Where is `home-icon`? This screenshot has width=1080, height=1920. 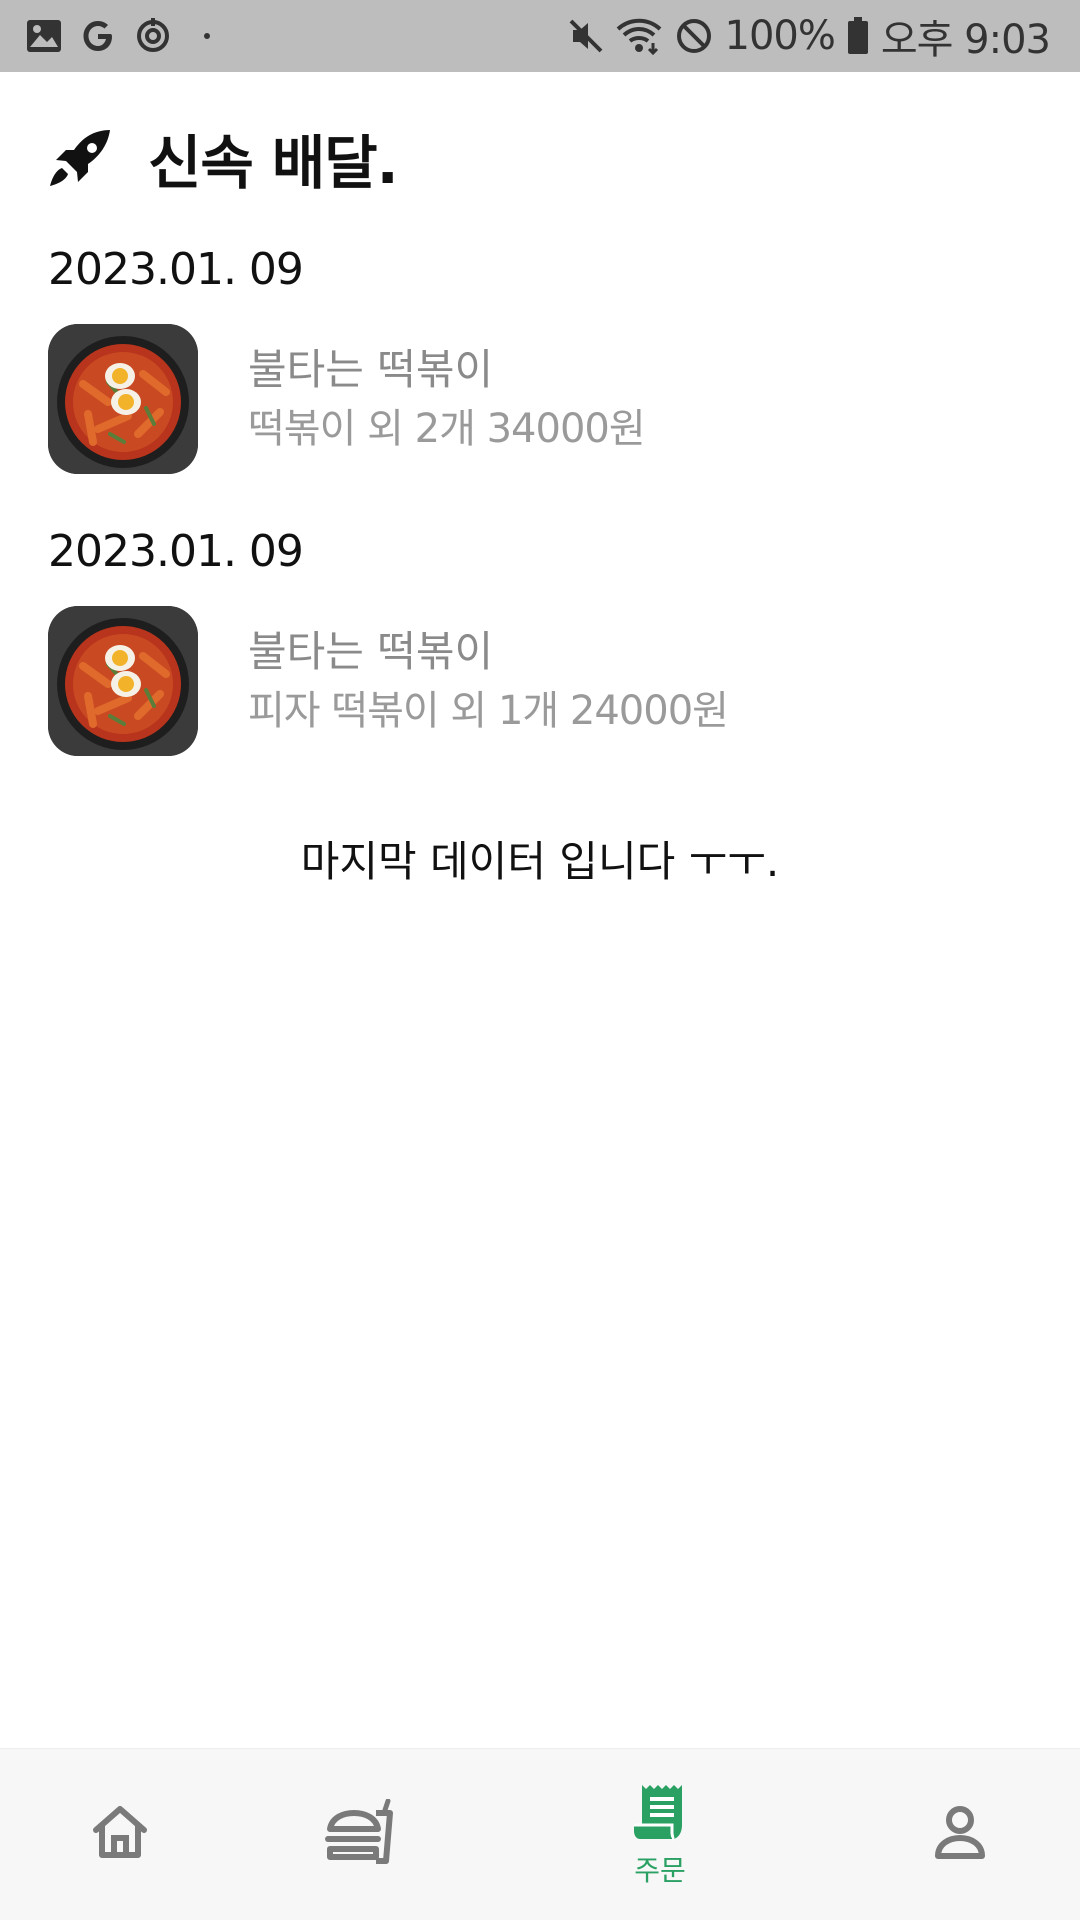 home-icon is located at coordinates (120, 1832).